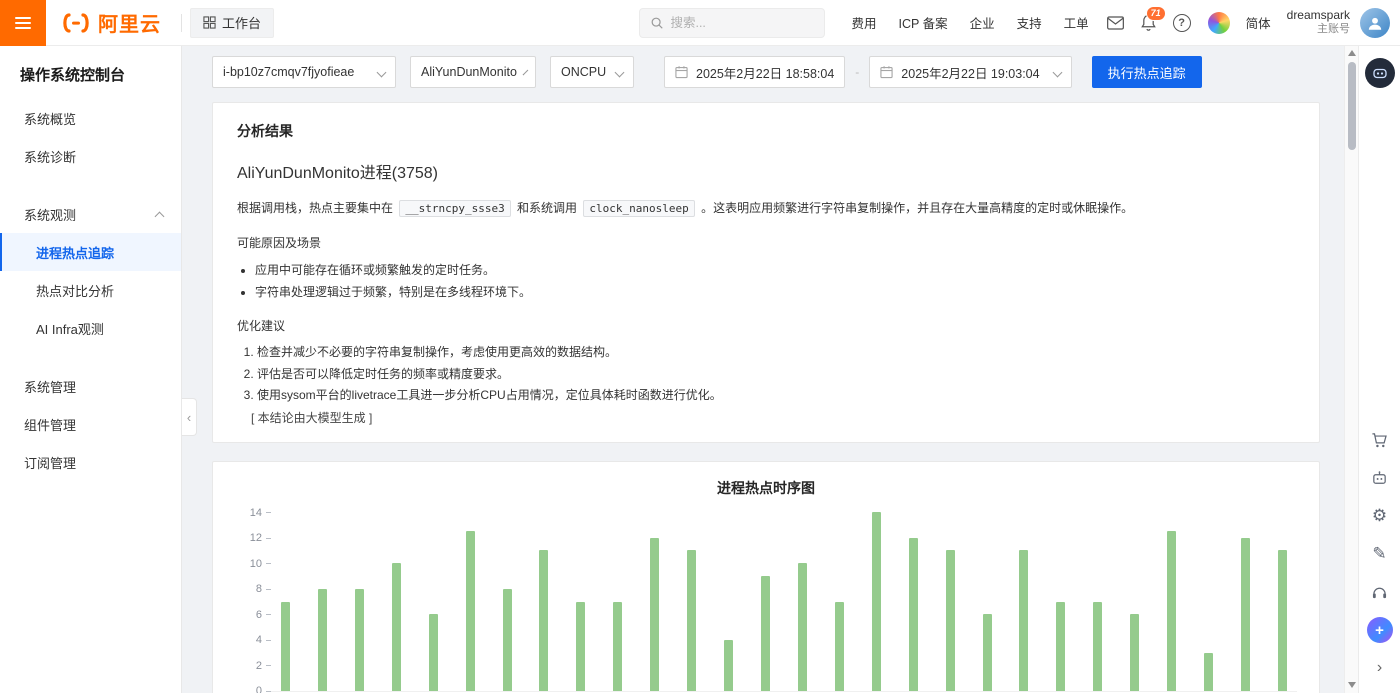  I want to click on topnav-item-icp: ICP 备案, so click(922, 22).